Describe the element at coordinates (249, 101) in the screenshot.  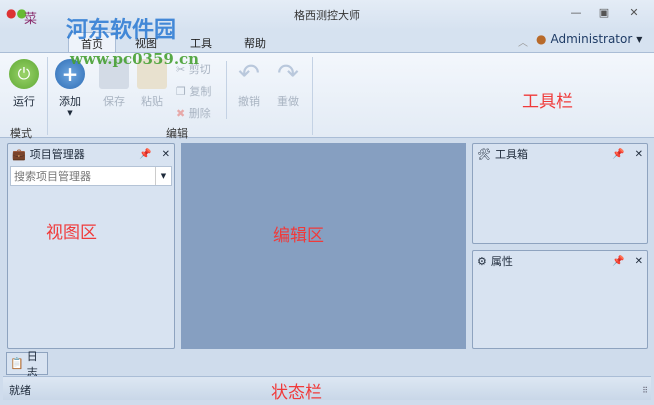
I see `undo-label: 撤销` at that location.